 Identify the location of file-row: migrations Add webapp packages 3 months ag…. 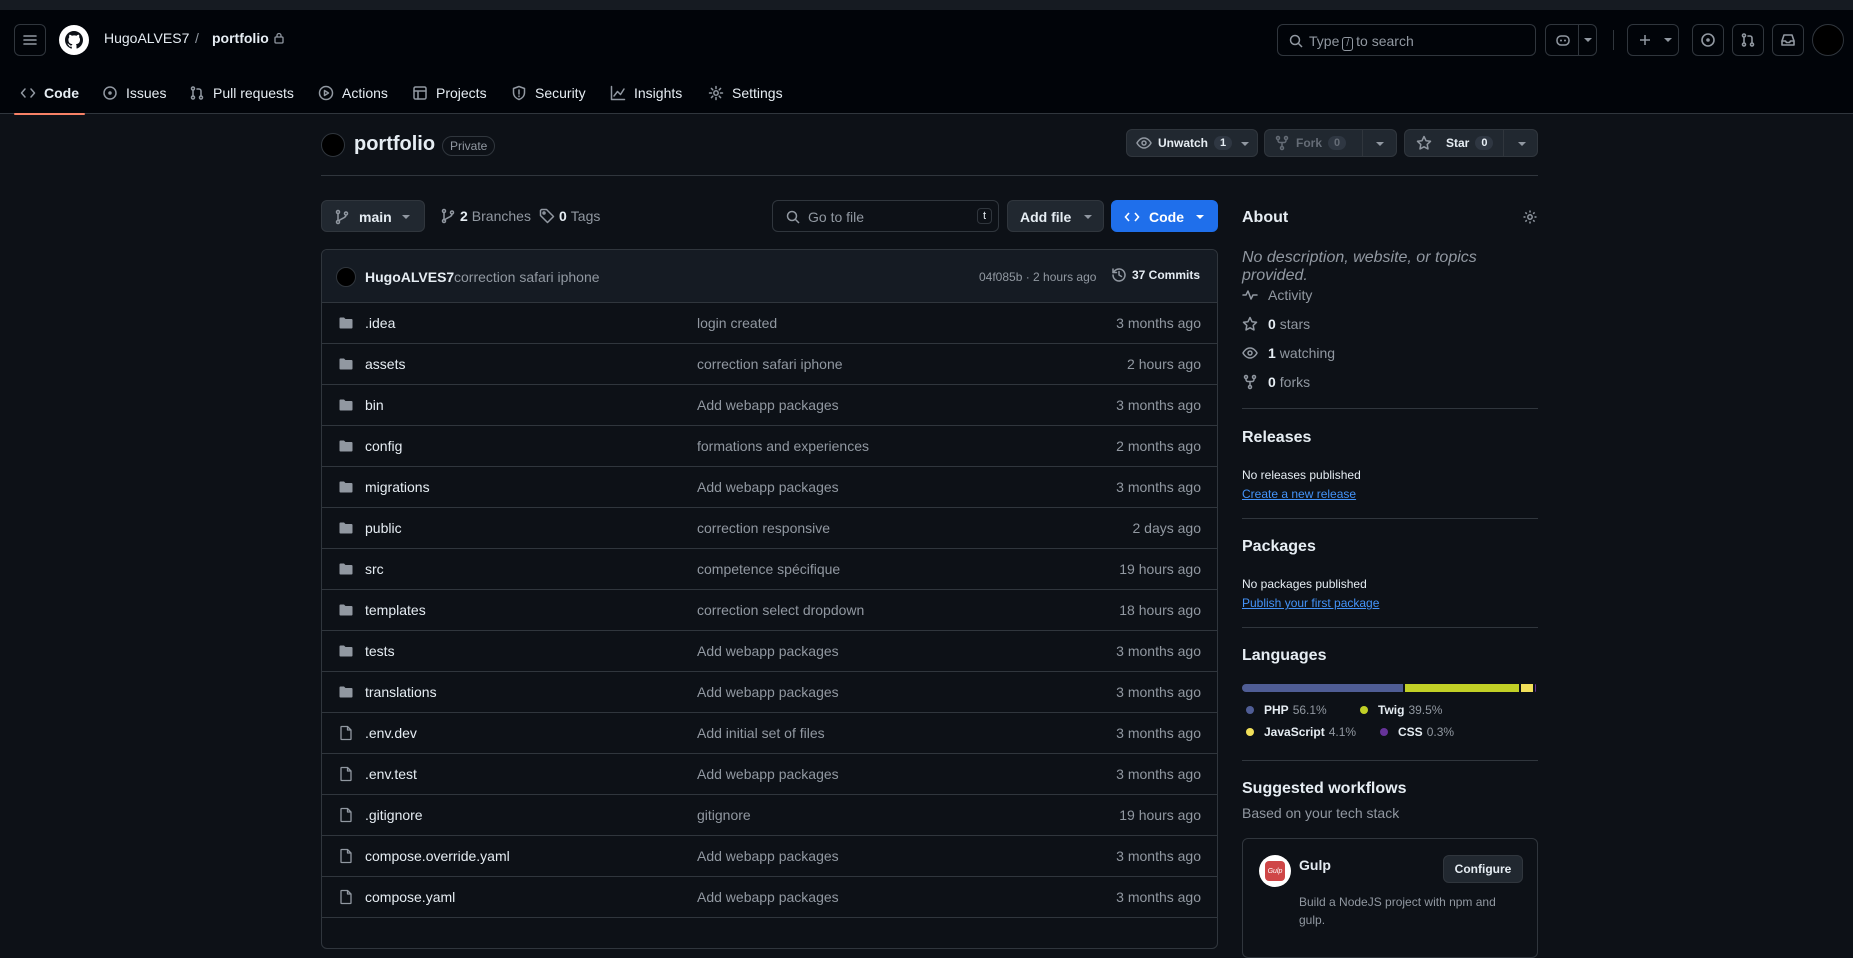
(769, 487).